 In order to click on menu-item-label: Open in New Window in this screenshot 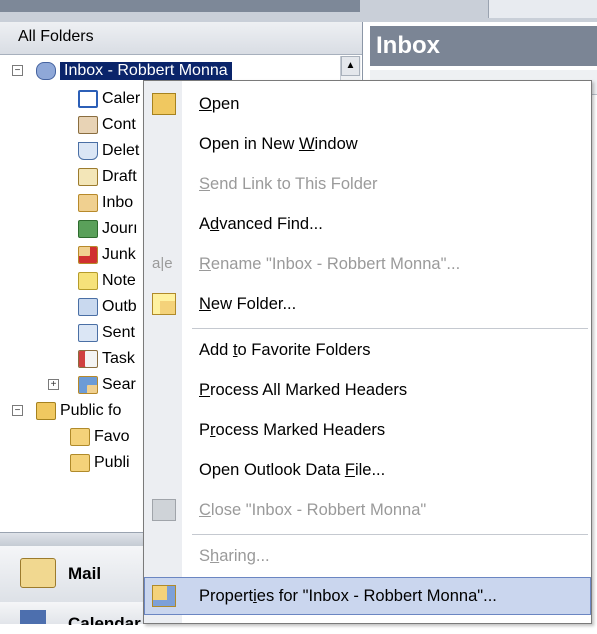, I will do `click(278, 143)`.